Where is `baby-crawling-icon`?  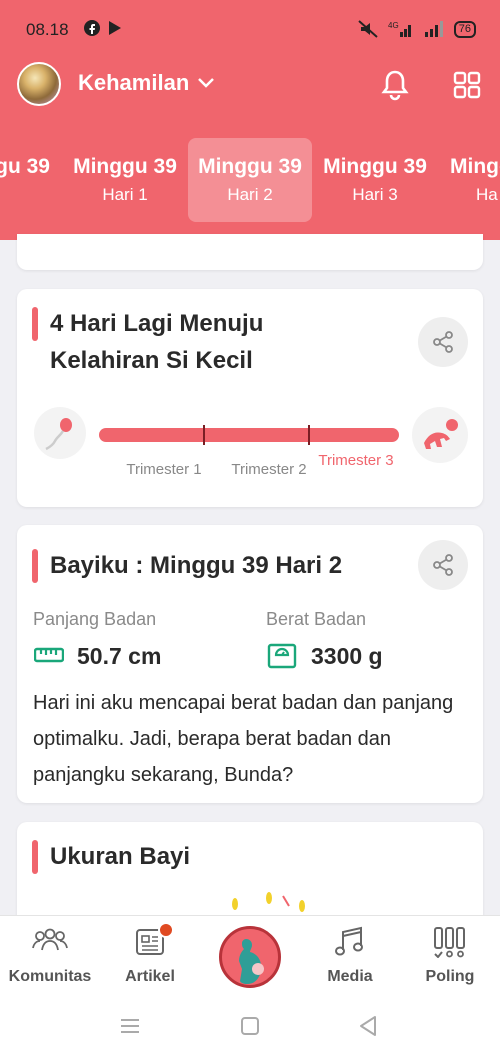 baby-crawling-icon is located at coordinates (440, 435).